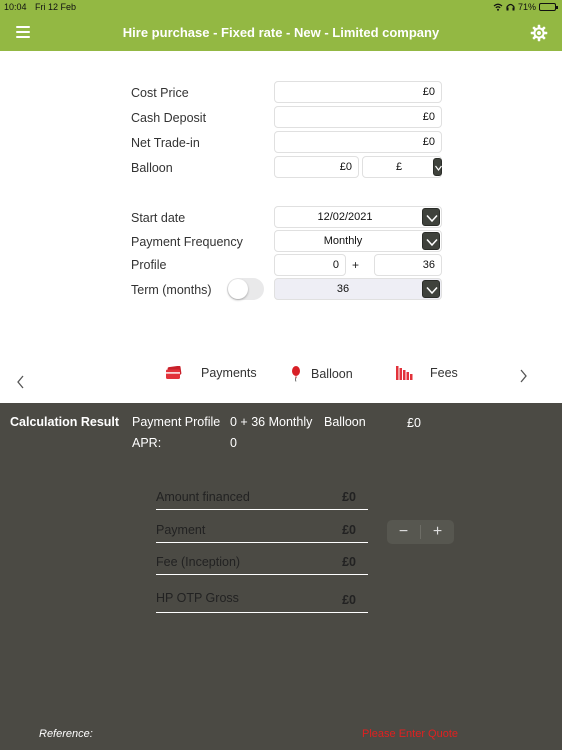  What do you see at coordinates (332, 374) in the screenshot?
I see `tab-balloon-label: Balloon` at bounding box center [332, 374].